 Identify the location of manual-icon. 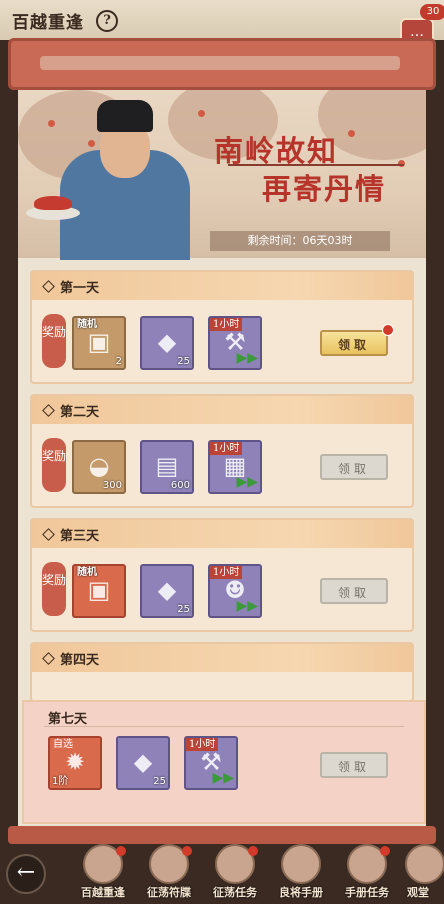
(301, 864).